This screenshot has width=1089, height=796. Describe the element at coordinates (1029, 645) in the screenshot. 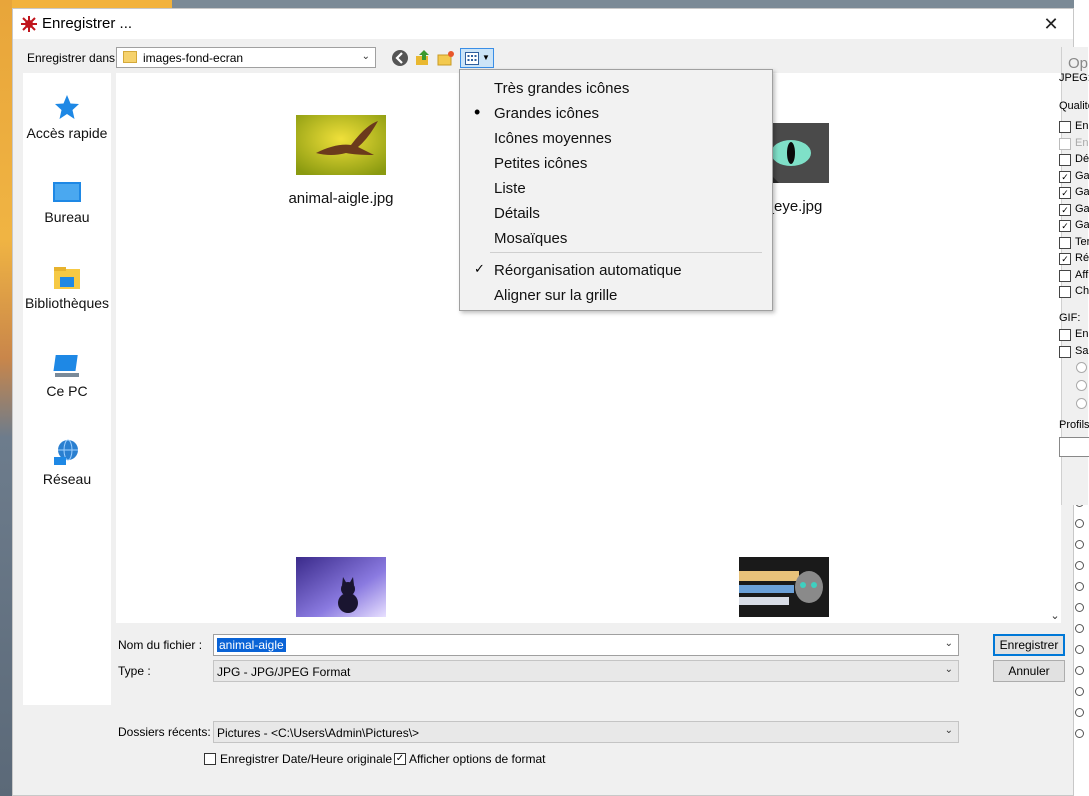

I see `save-button: Enregistrer` at that location.